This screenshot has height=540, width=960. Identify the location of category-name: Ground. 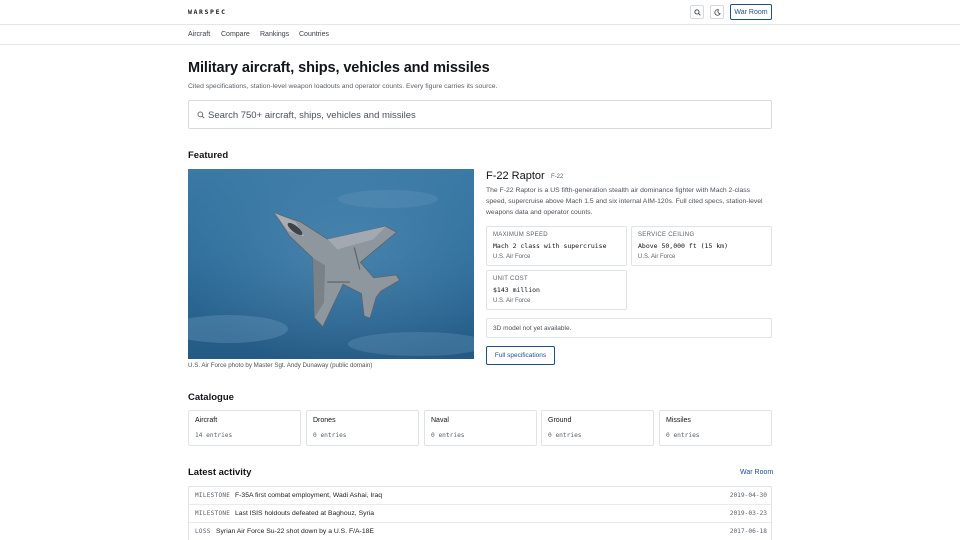
(560, 420).